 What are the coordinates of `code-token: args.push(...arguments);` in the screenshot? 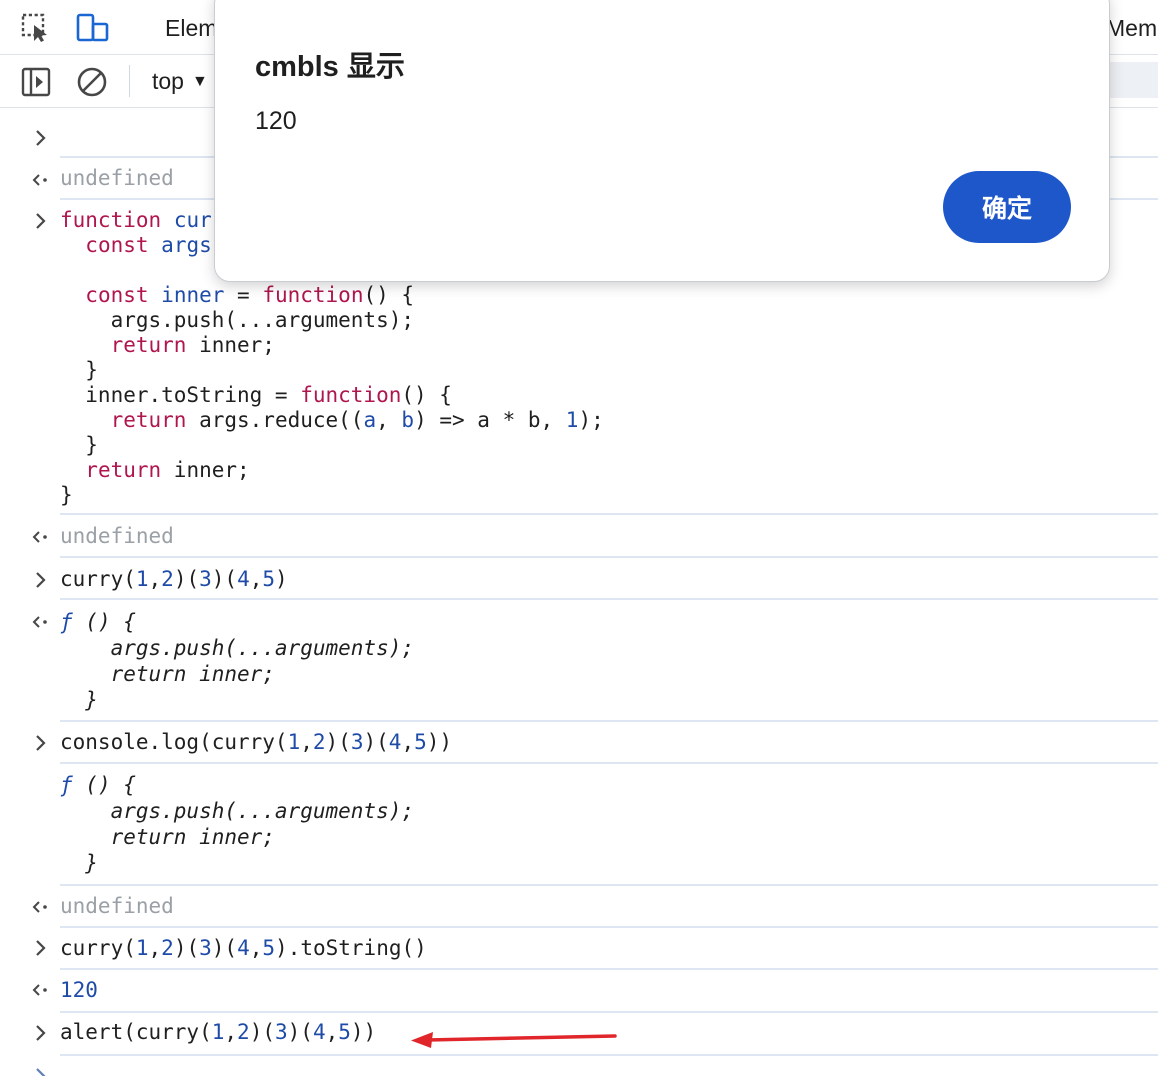 It's located at (237, 648).